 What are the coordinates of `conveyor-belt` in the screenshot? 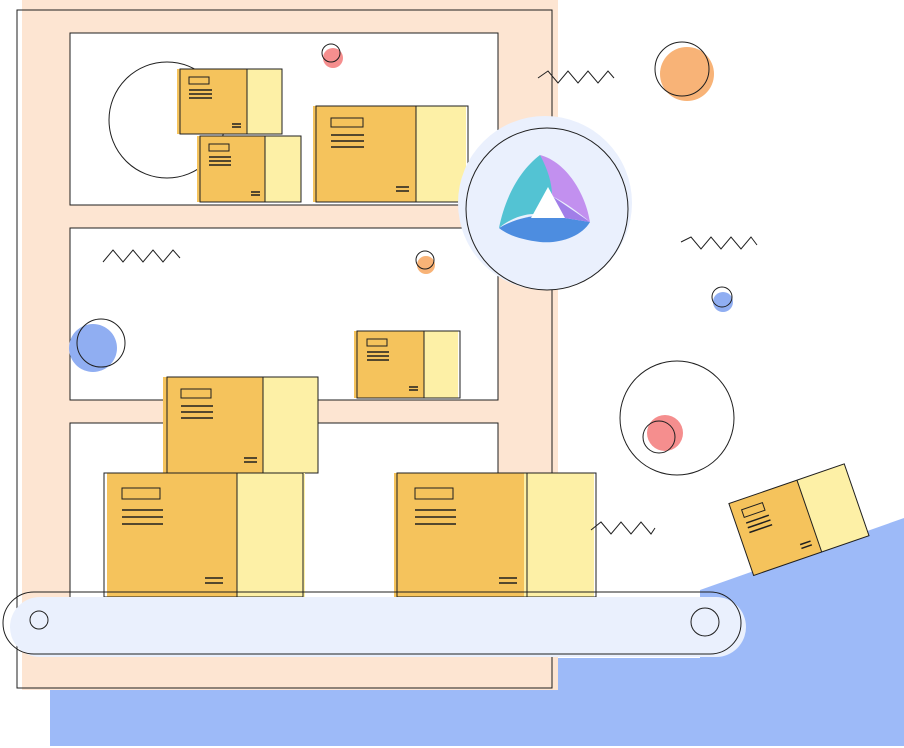 It's located at (374, 624).